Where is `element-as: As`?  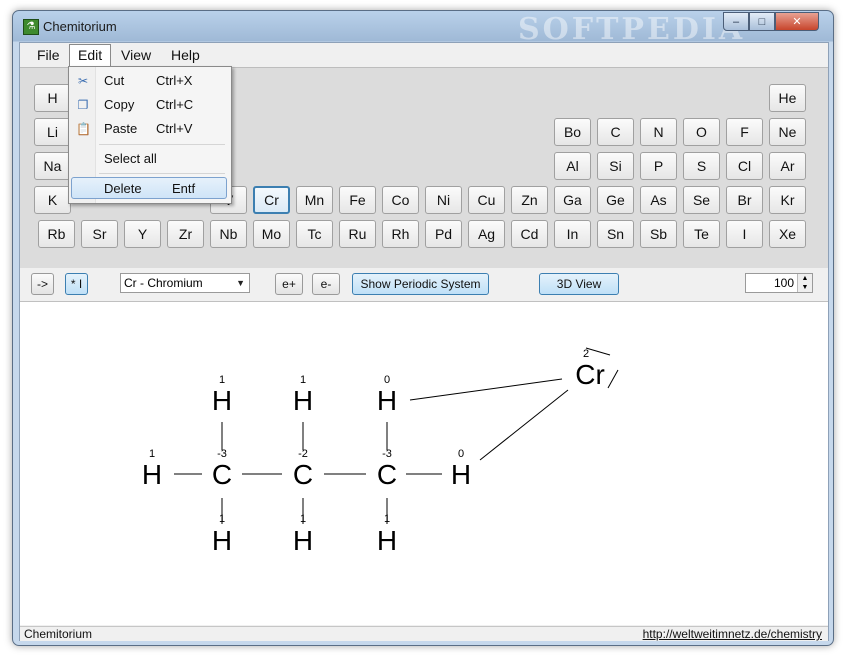
element-as: As is located at coordinates (658, 200).